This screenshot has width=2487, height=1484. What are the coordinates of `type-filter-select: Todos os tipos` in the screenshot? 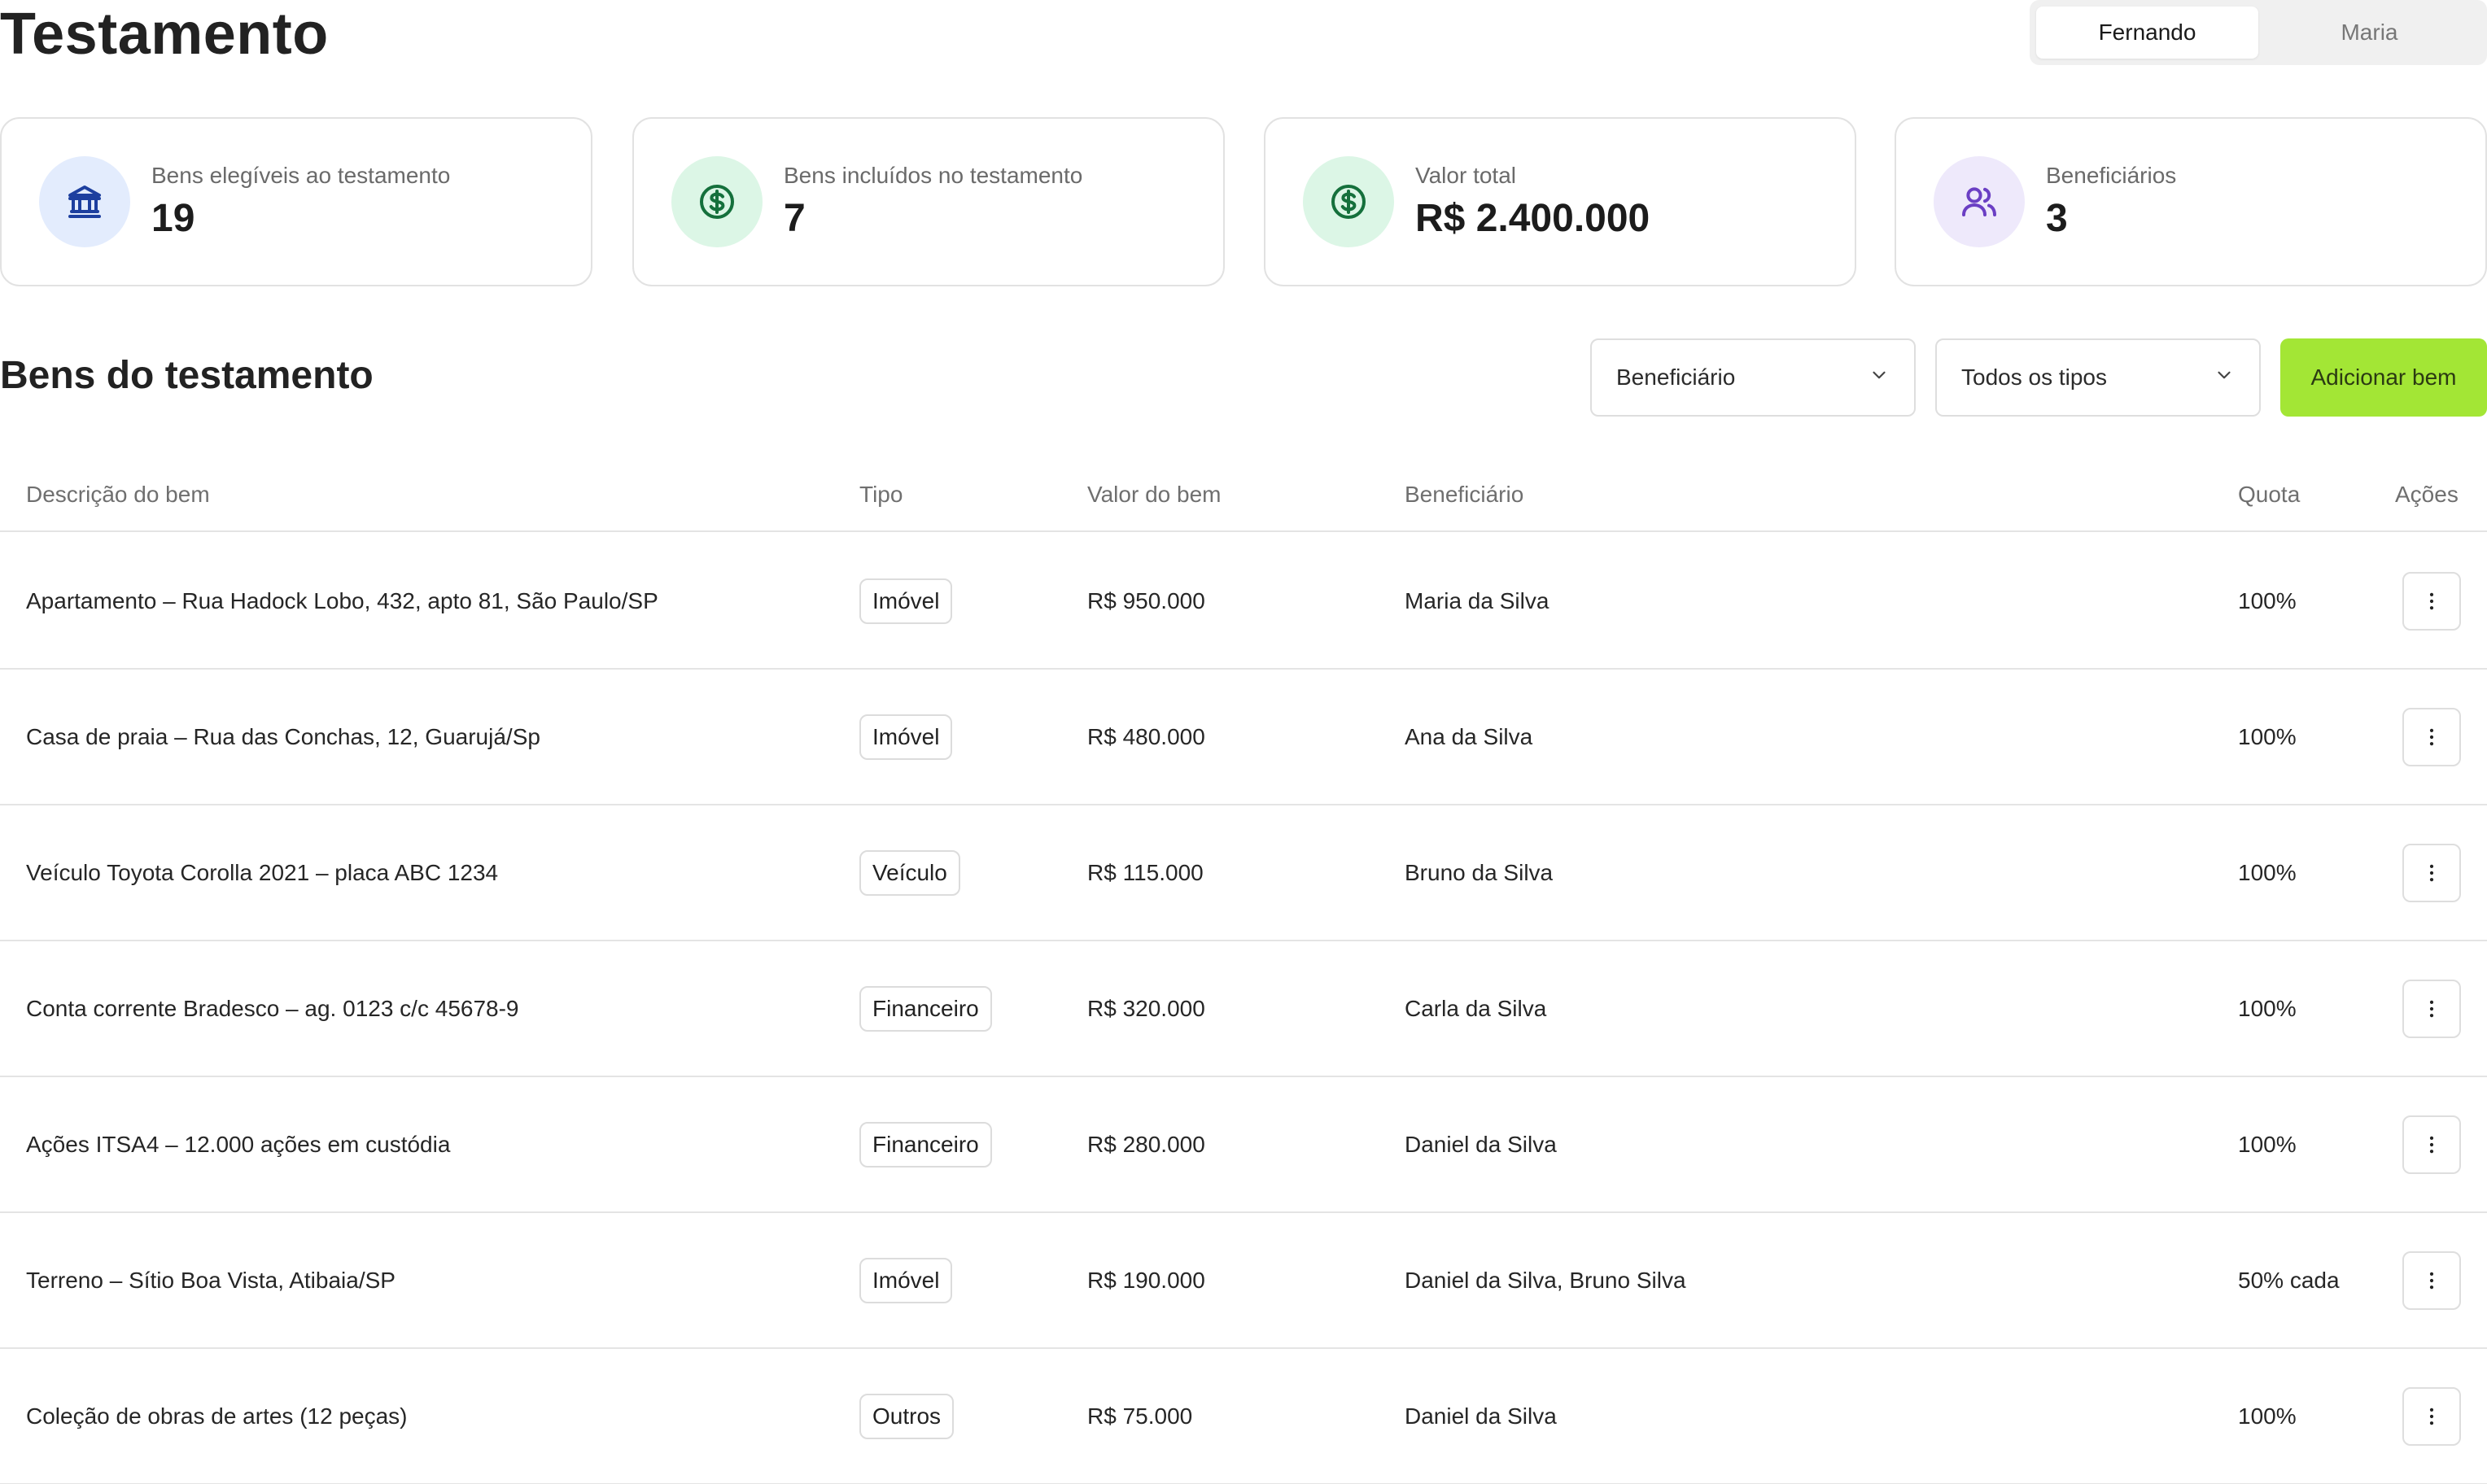 It's located at (2098, 378).